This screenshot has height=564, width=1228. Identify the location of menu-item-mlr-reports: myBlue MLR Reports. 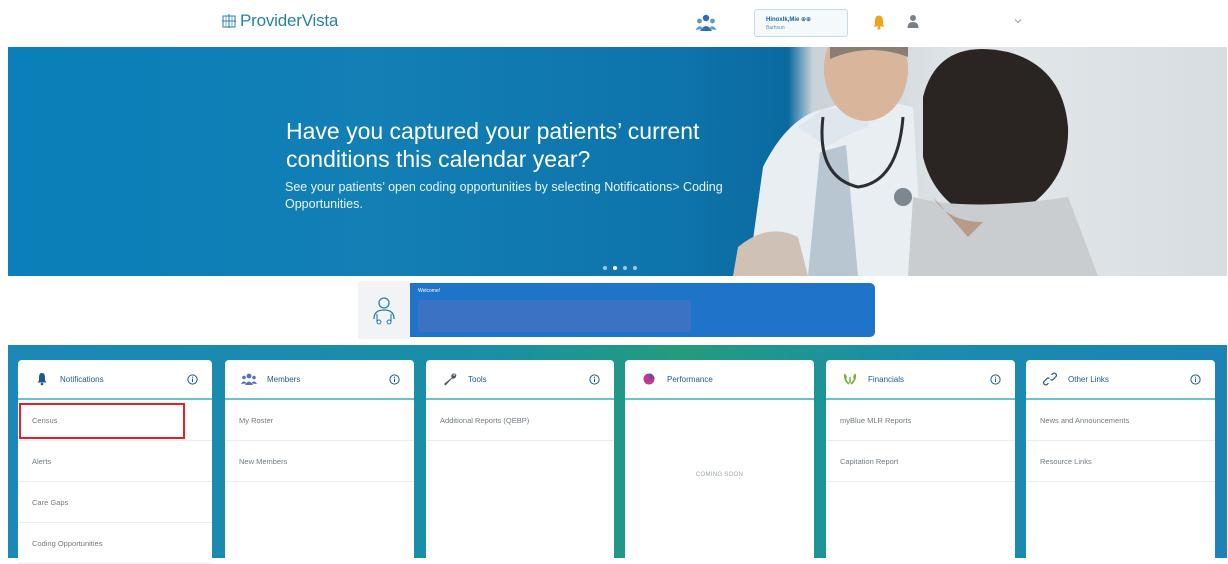
(920, 420).